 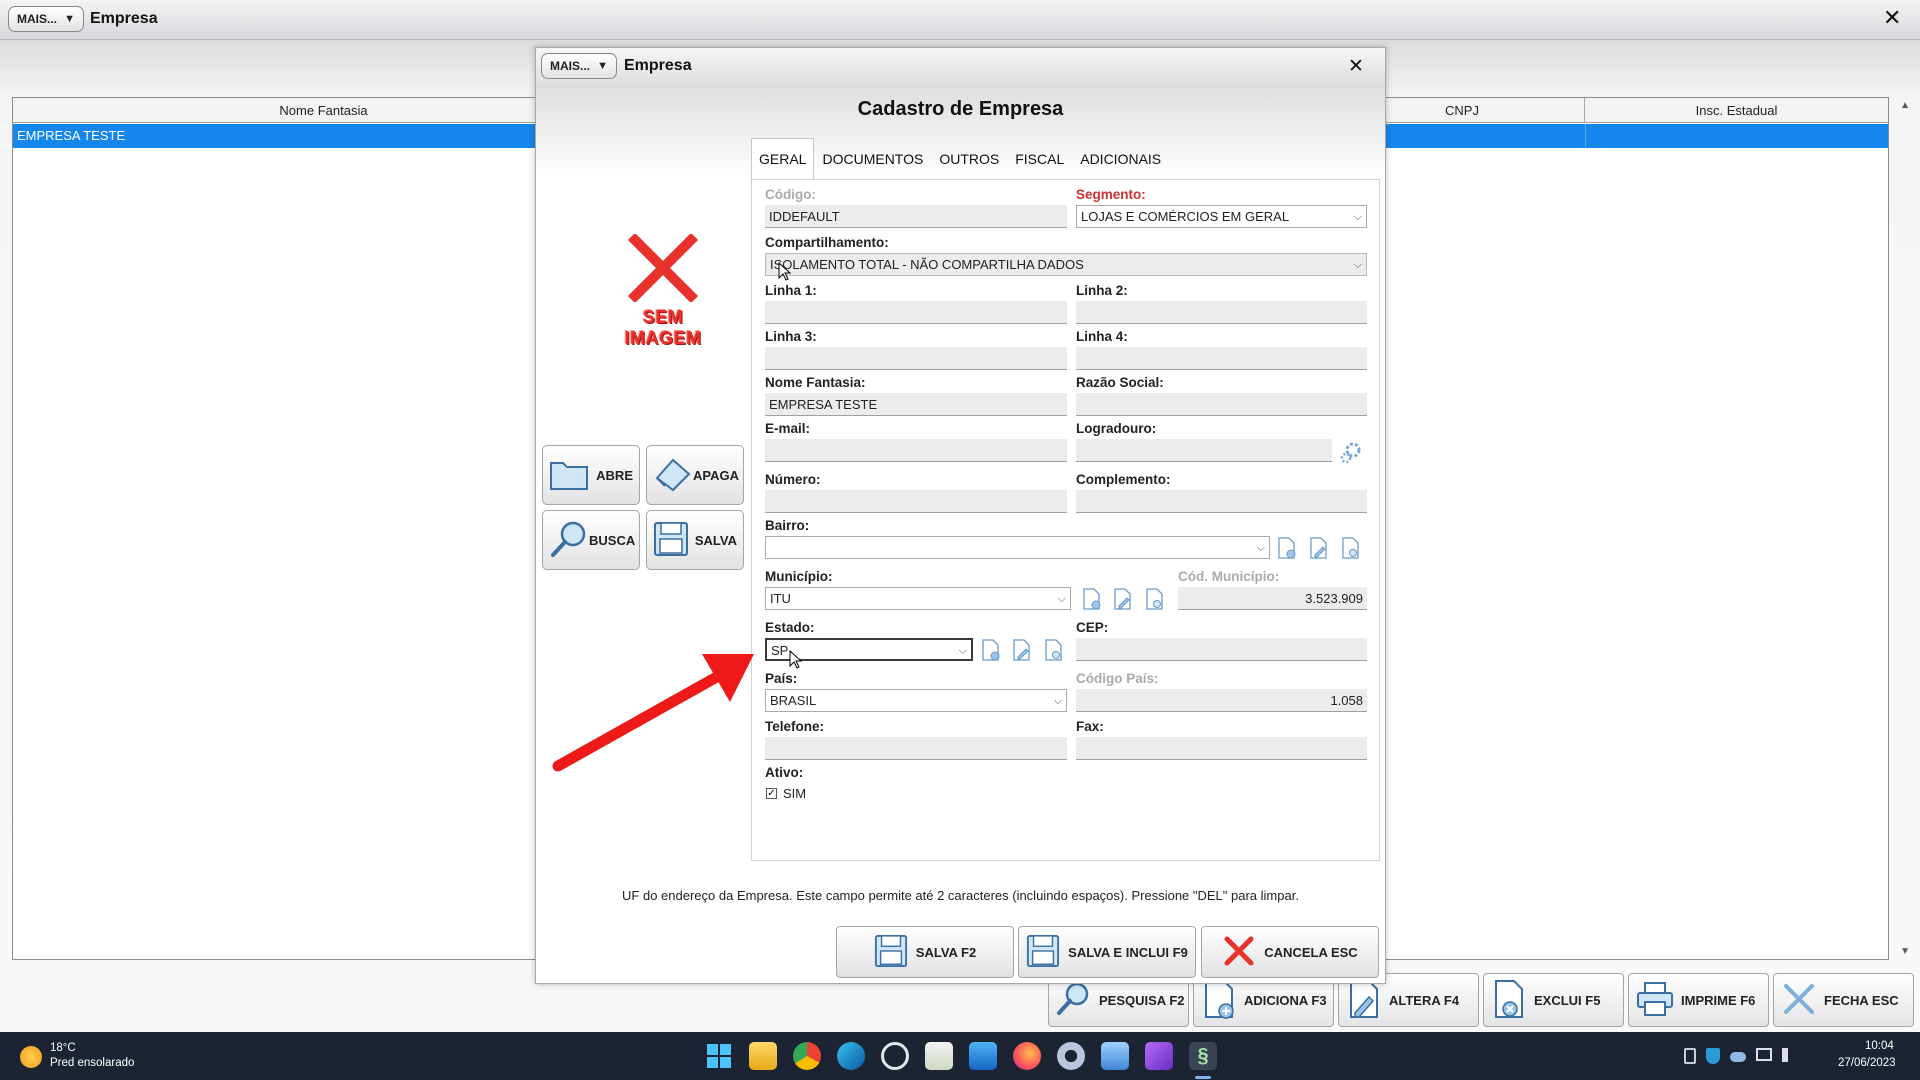 I want to click on pesquisa-label: PESQUISA F2, so click(x=1142, y=1000).